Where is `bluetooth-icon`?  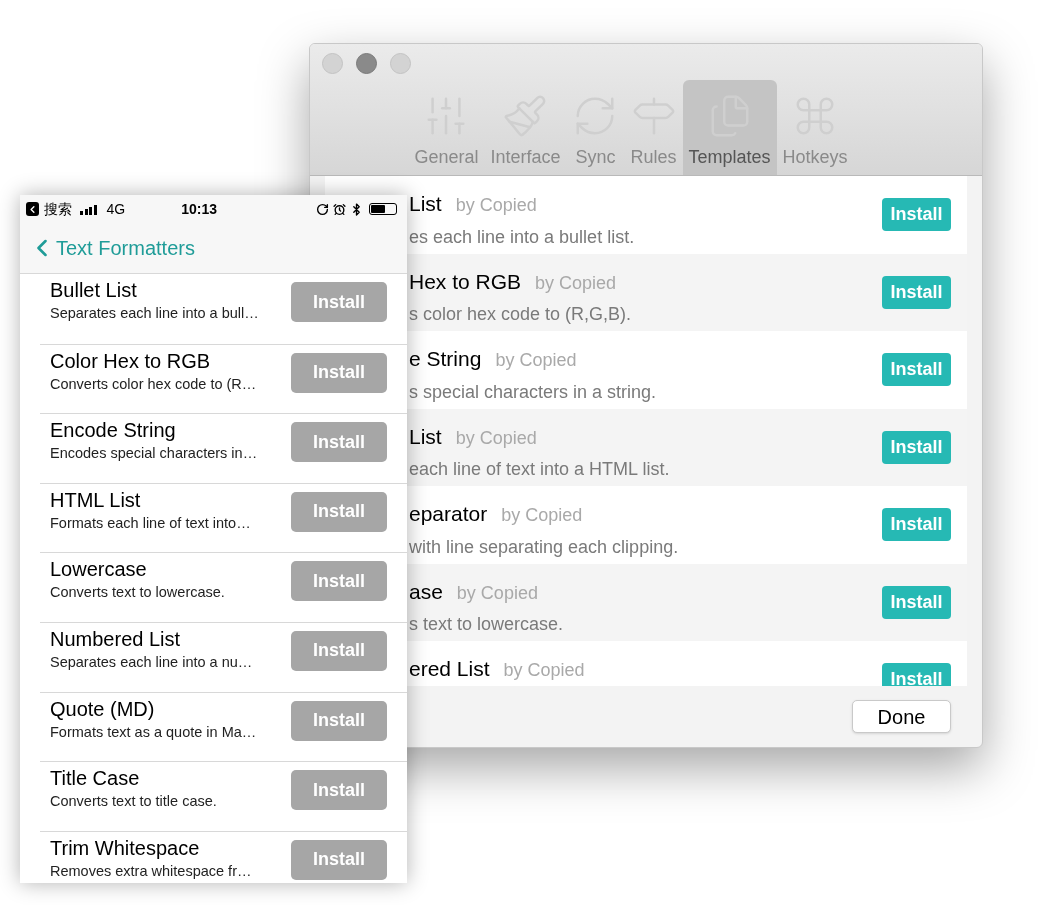
bluetooth-icon is located at coordinates (356, 209).